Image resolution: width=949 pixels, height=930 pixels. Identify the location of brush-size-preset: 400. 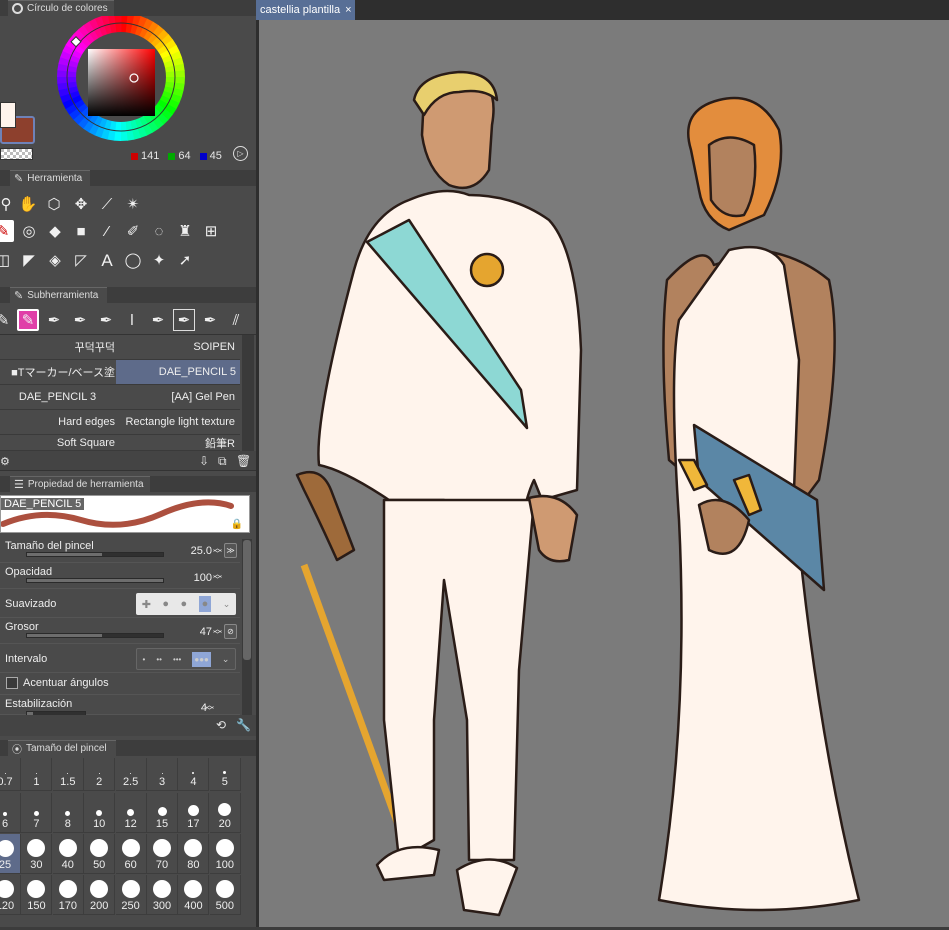
(194, 895).